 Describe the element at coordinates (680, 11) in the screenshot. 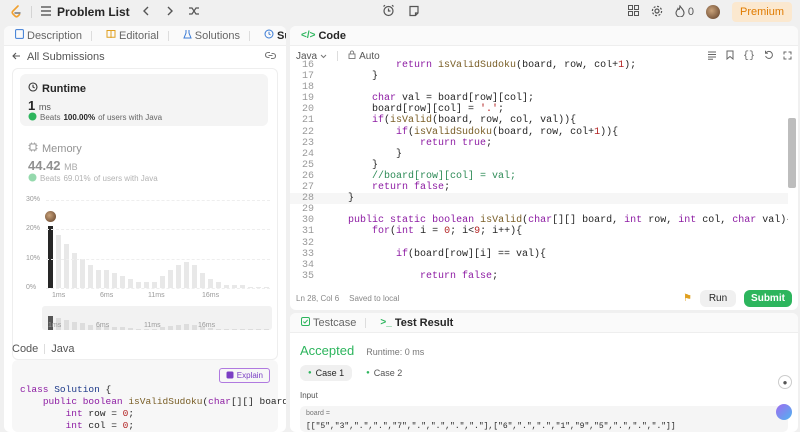

I see `fire-icon` at that location.